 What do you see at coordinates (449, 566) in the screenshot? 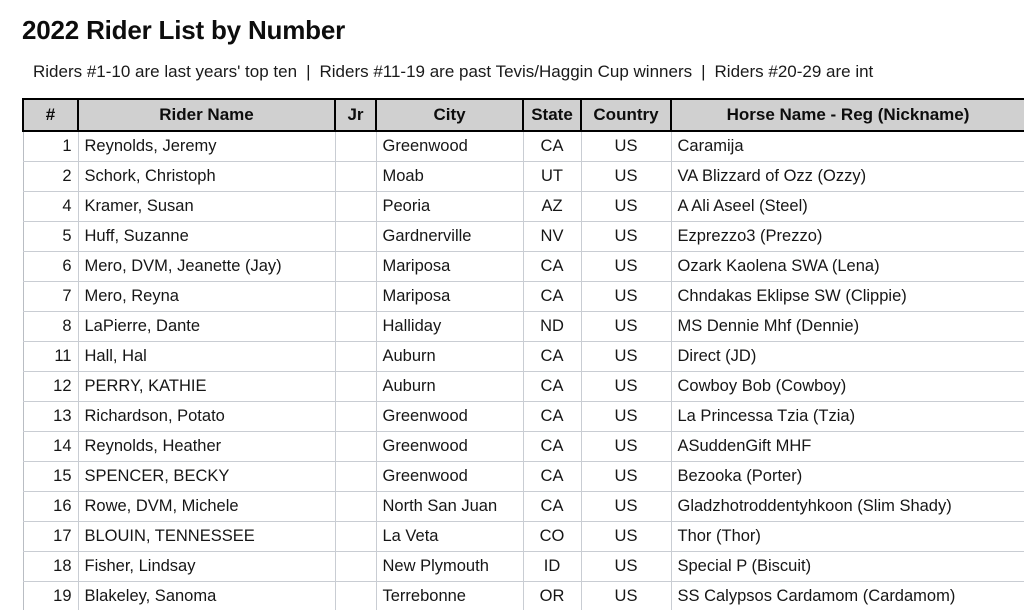
I see `cell-city: New Plymouth` at bounding box center [449, 566].